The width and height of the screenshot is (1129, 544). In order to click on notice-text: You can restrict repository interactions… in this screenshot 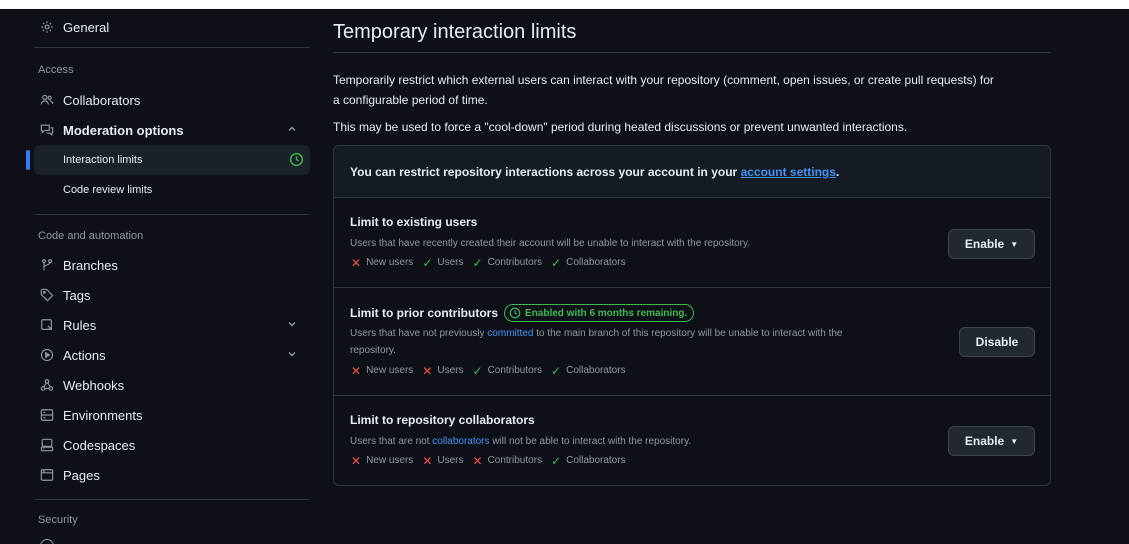, I will do `click(545, 171)`.